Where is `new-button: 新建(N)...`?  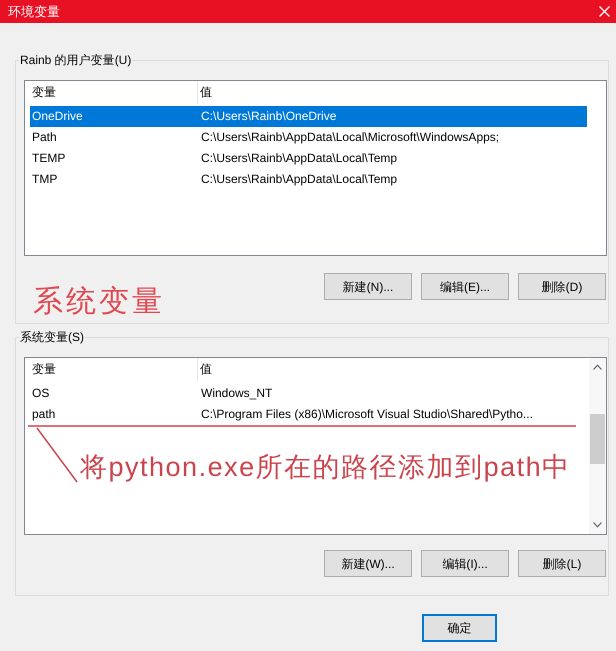
new-button: 新建(N)... is located at coordinates (368, 286).